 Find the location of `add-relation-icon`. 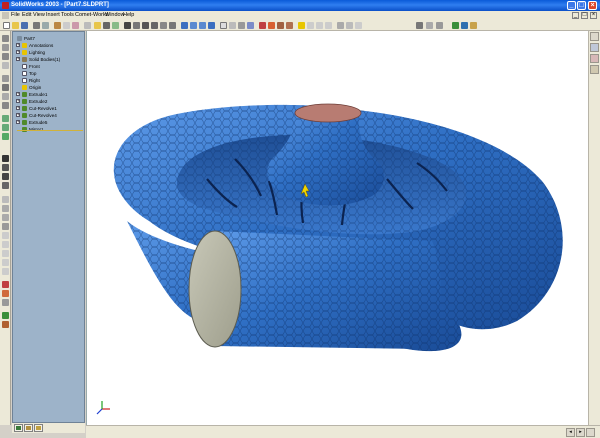

add-relation-icon is located at coordinates (358, 25).